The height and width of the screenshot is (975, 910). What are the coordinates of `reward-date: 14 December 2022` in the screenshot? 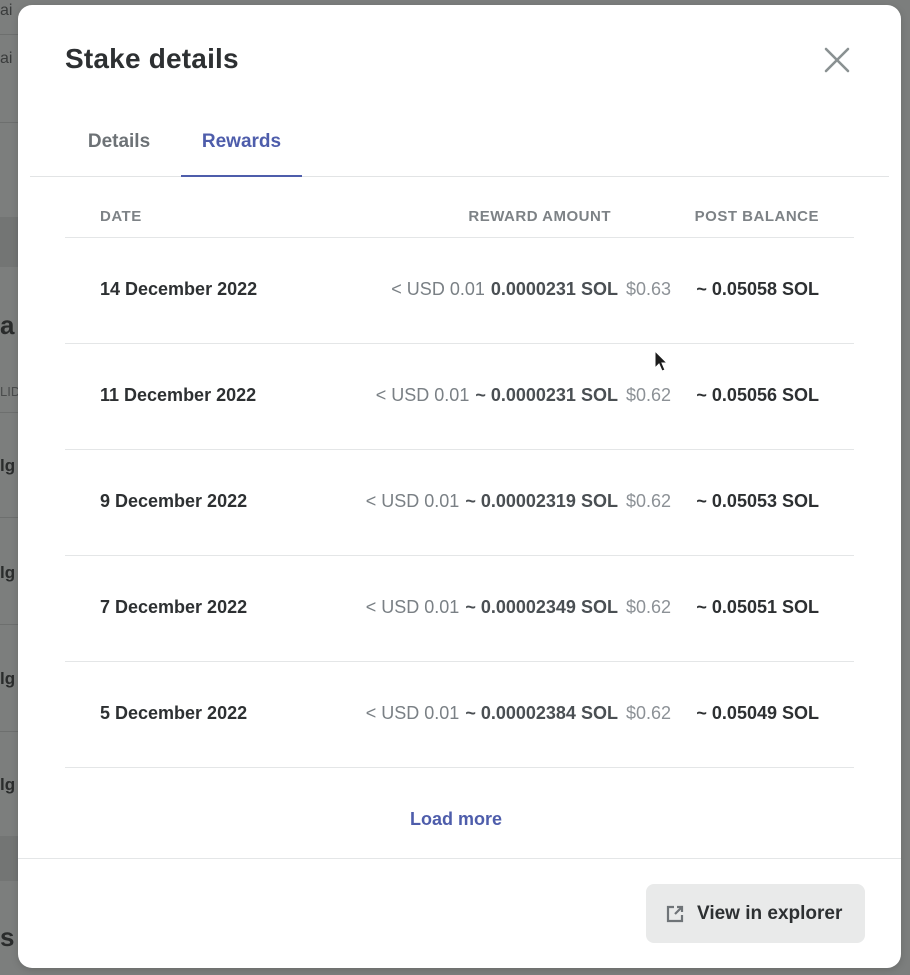 It's located at (179, 289).